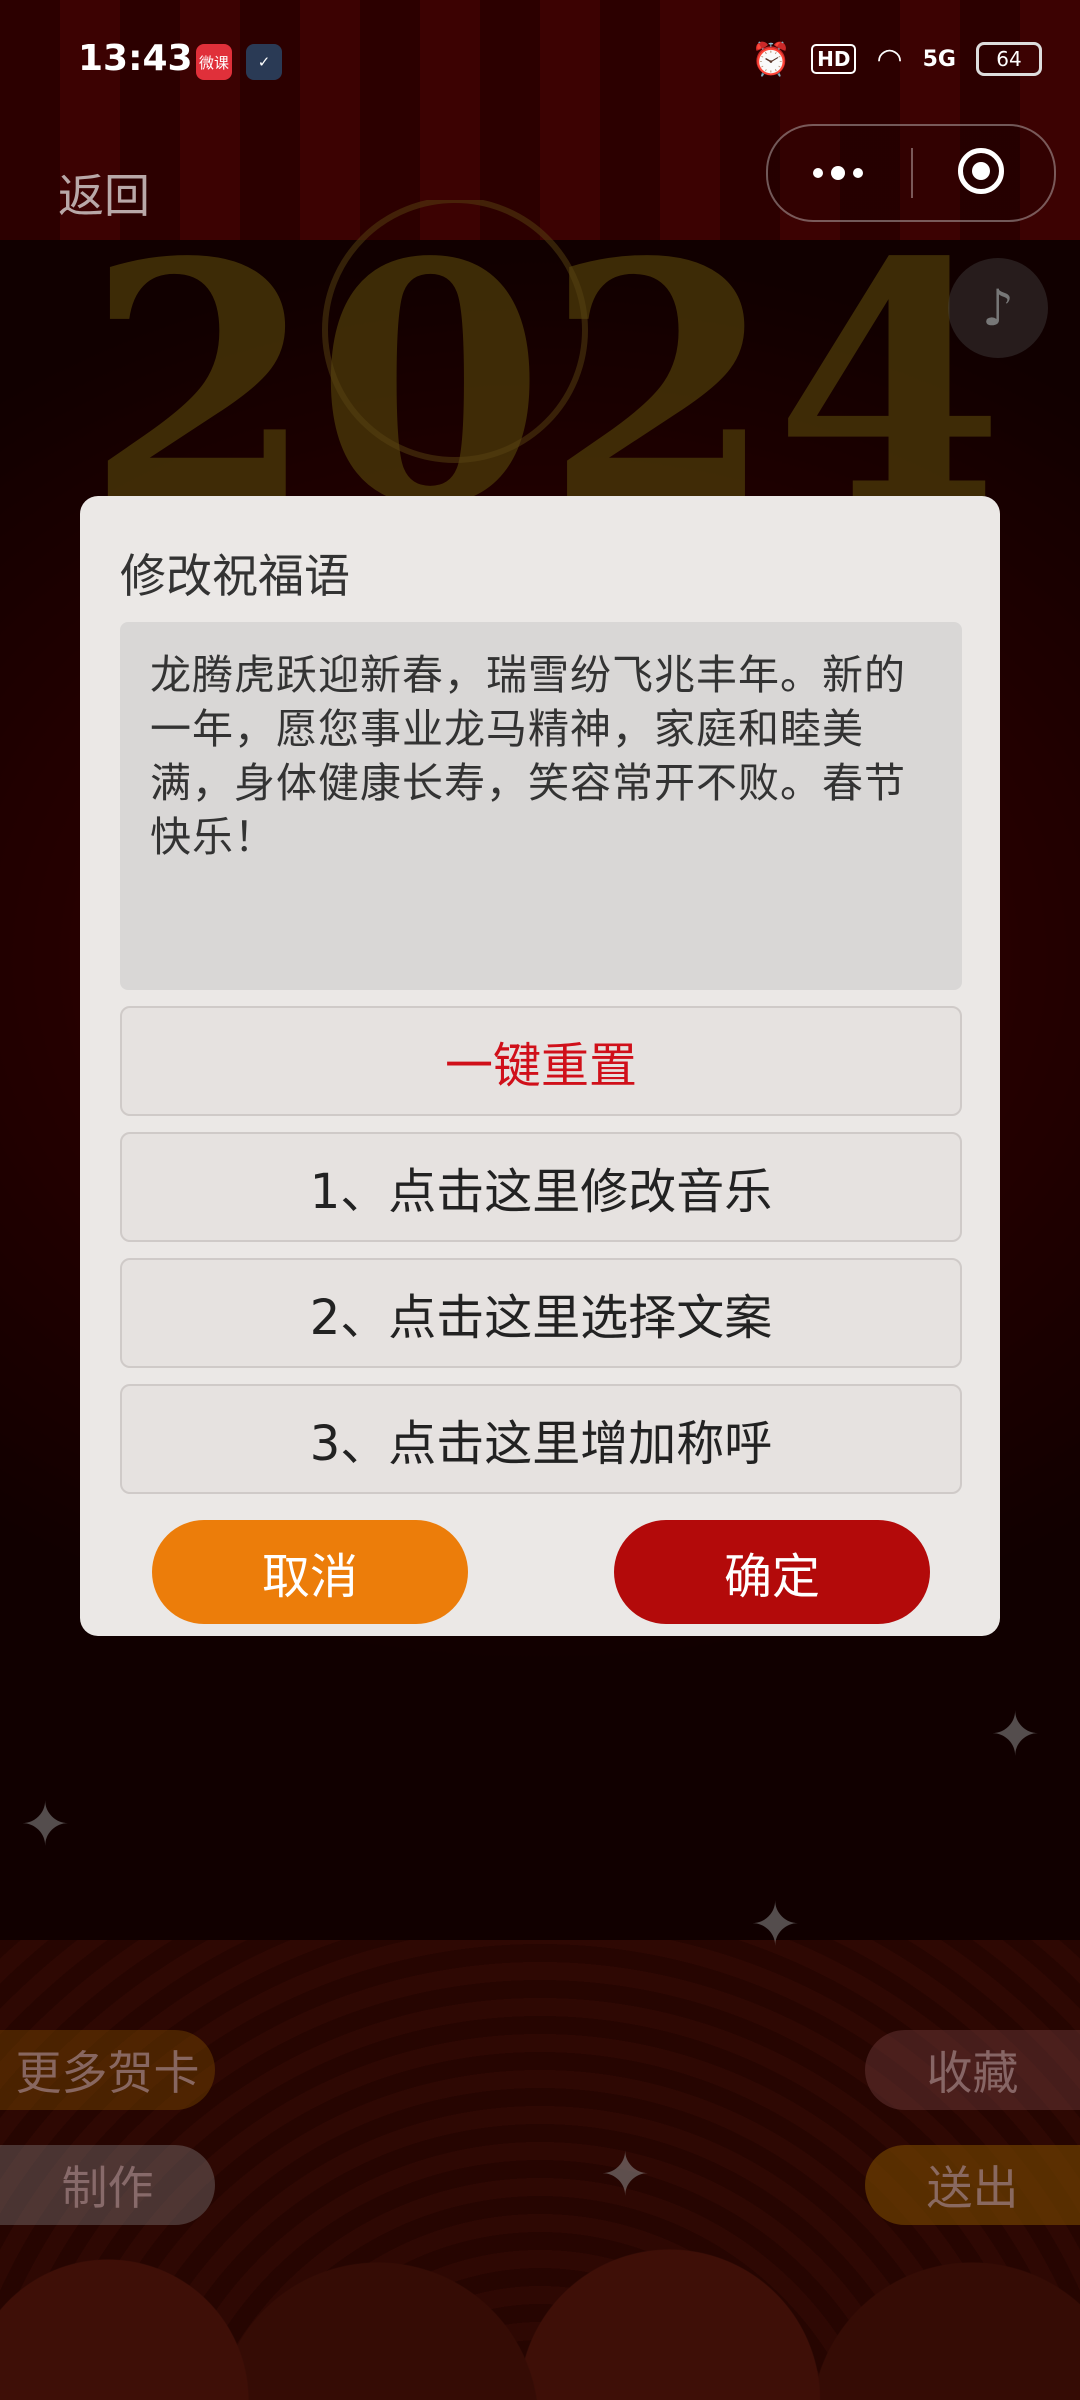  What do you see at coordinates (972, 2070) in the screenshot?
I see `favorite-button: 收藏` at bounding box center [972, 2070].